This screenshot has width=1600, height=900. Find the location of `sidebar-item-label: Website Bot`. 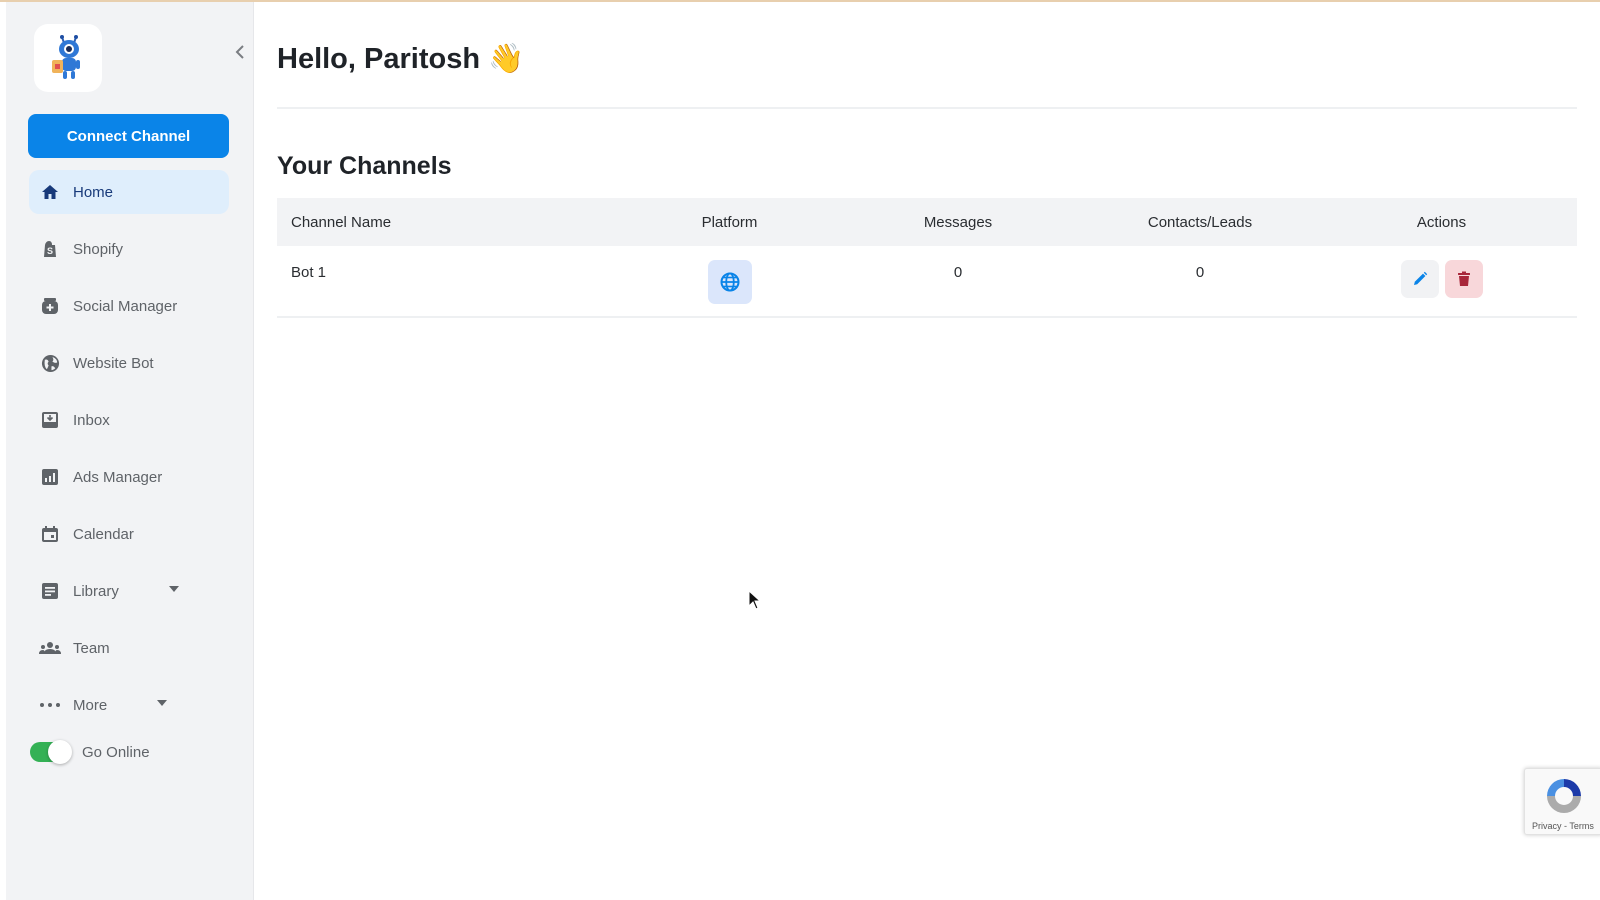

sidebar-item-label: Website Bot is located at coordinates (113, 363).